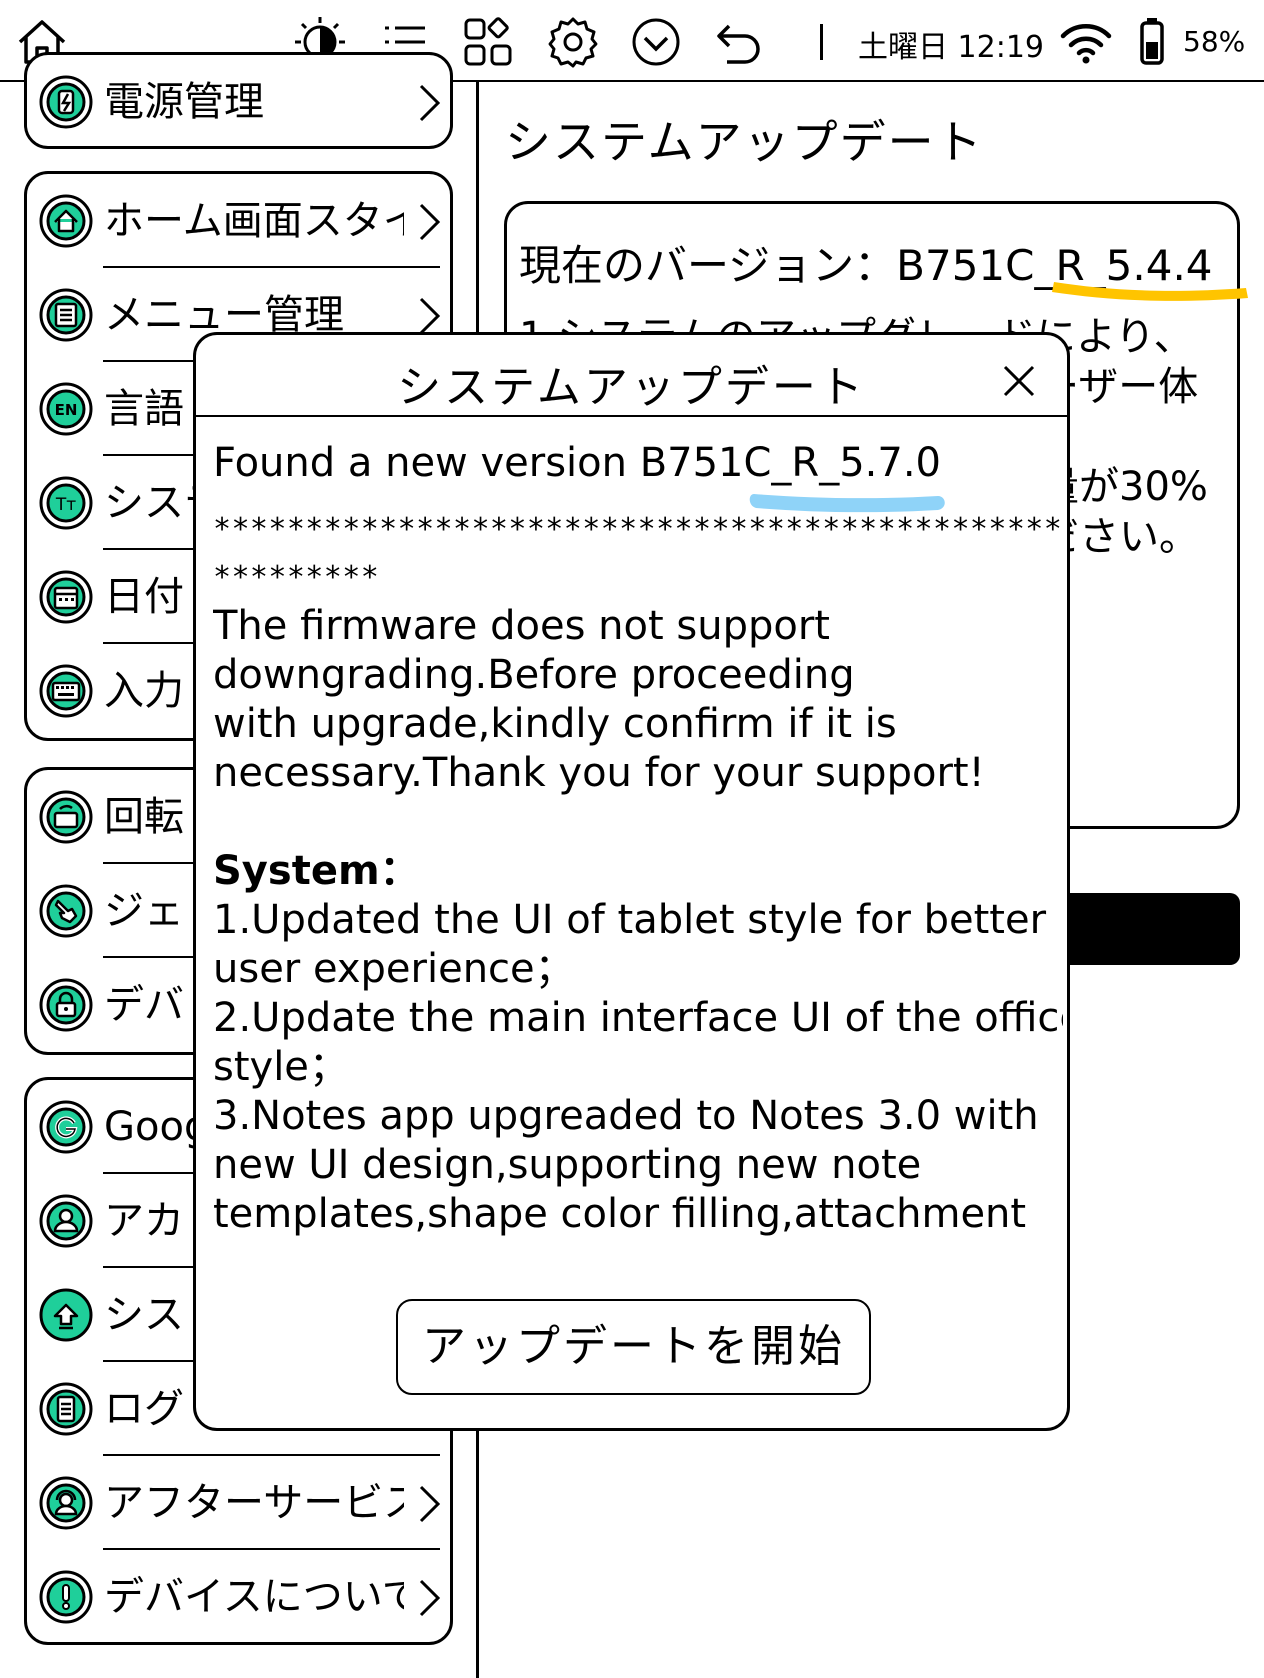 This screenshot has width=1264, height=1678. I want to click on note-line: new UI design,supporting new note, so click(567, 1165).